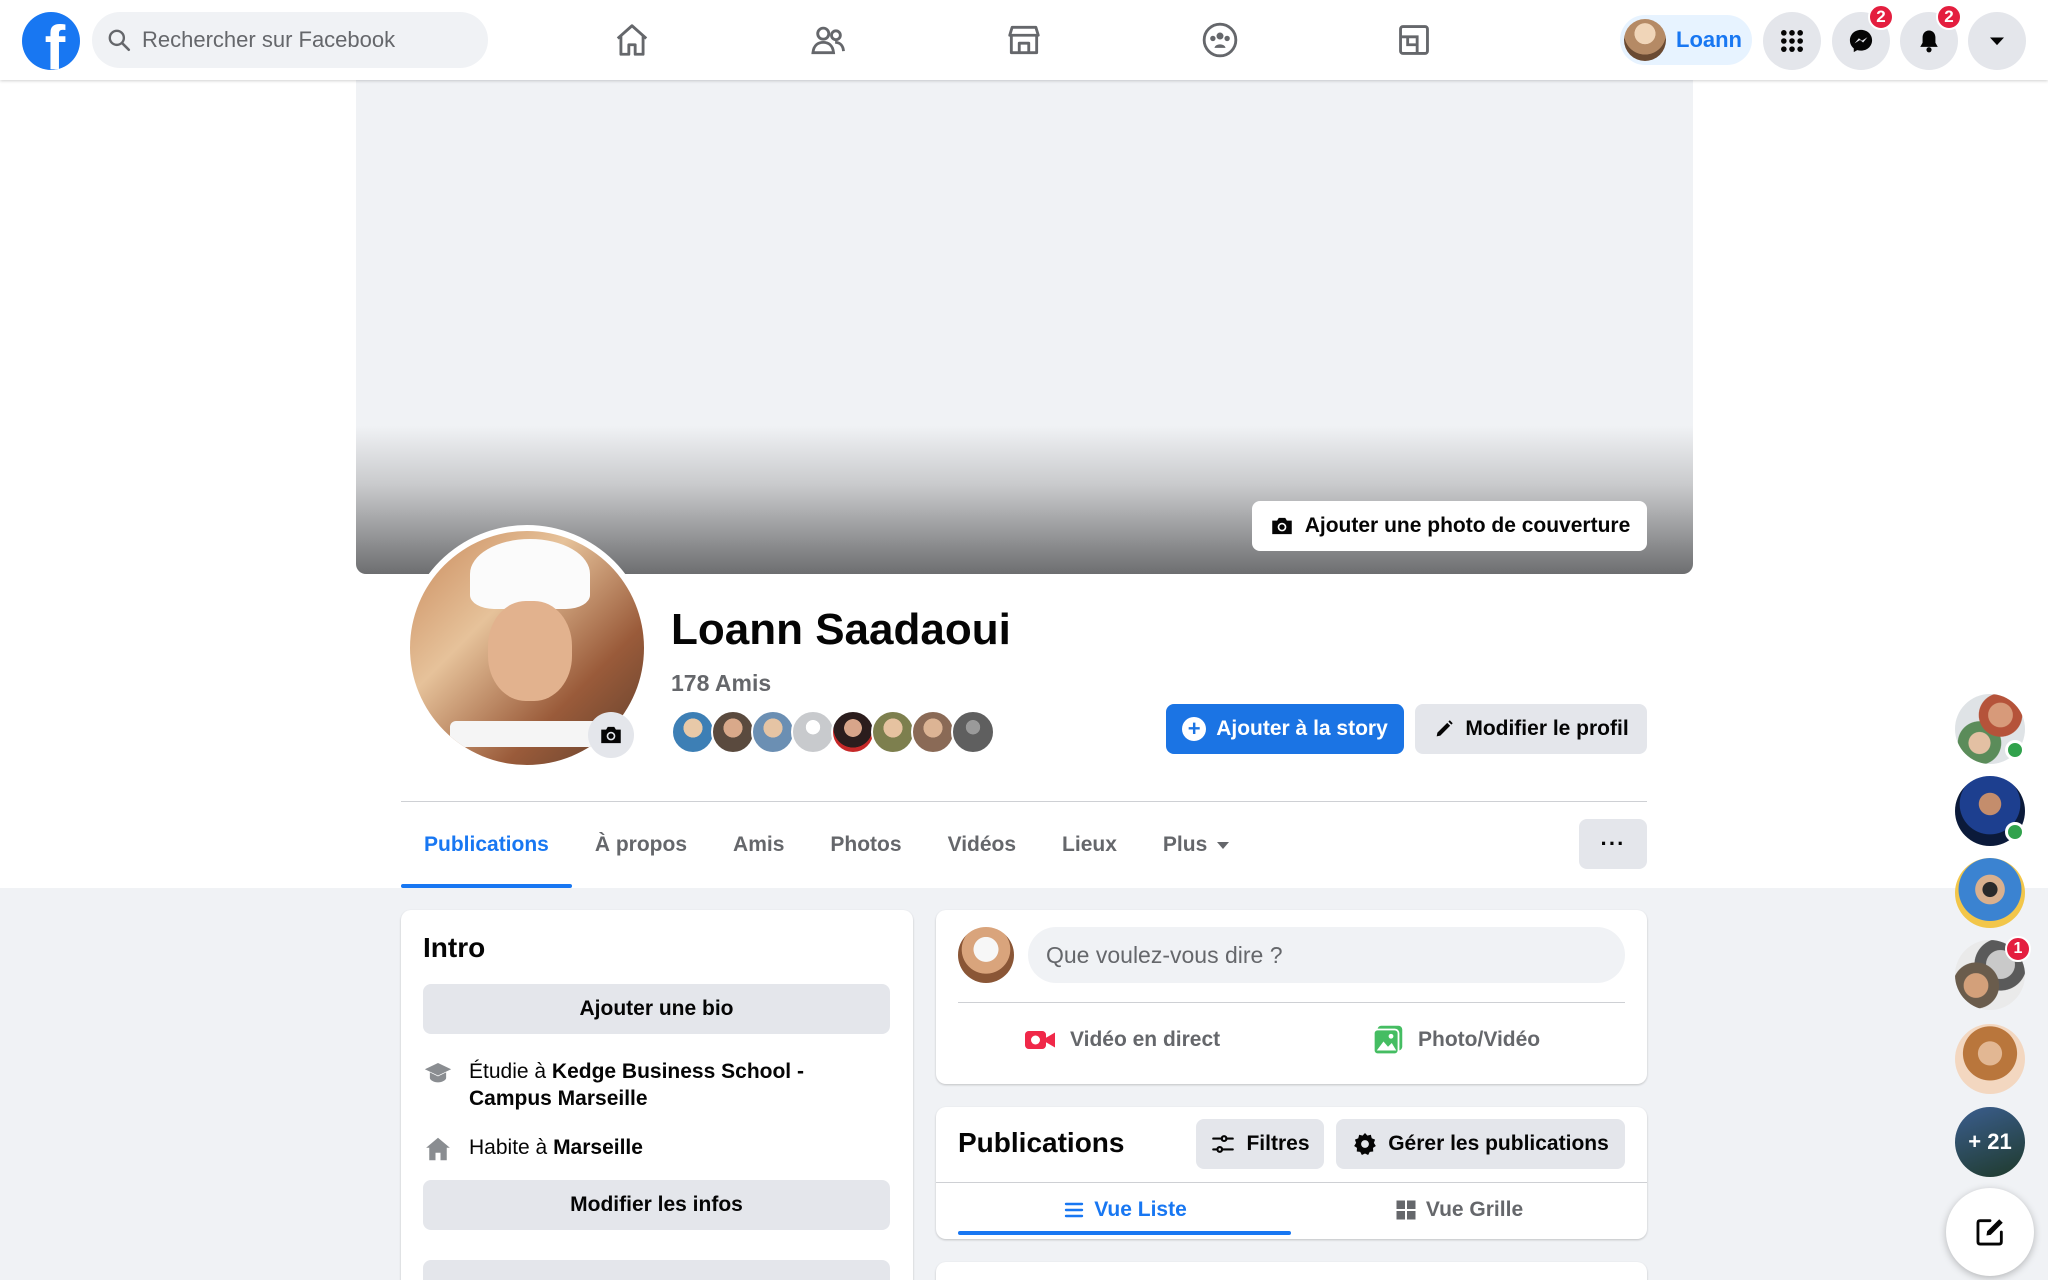 The height and width of the screenshot is (1280, 2048). What do you see at coordinates (1709, 39) in the screenshot?
I see `profile-shortcut-name: Loann` at bounding box center [1709, 39].